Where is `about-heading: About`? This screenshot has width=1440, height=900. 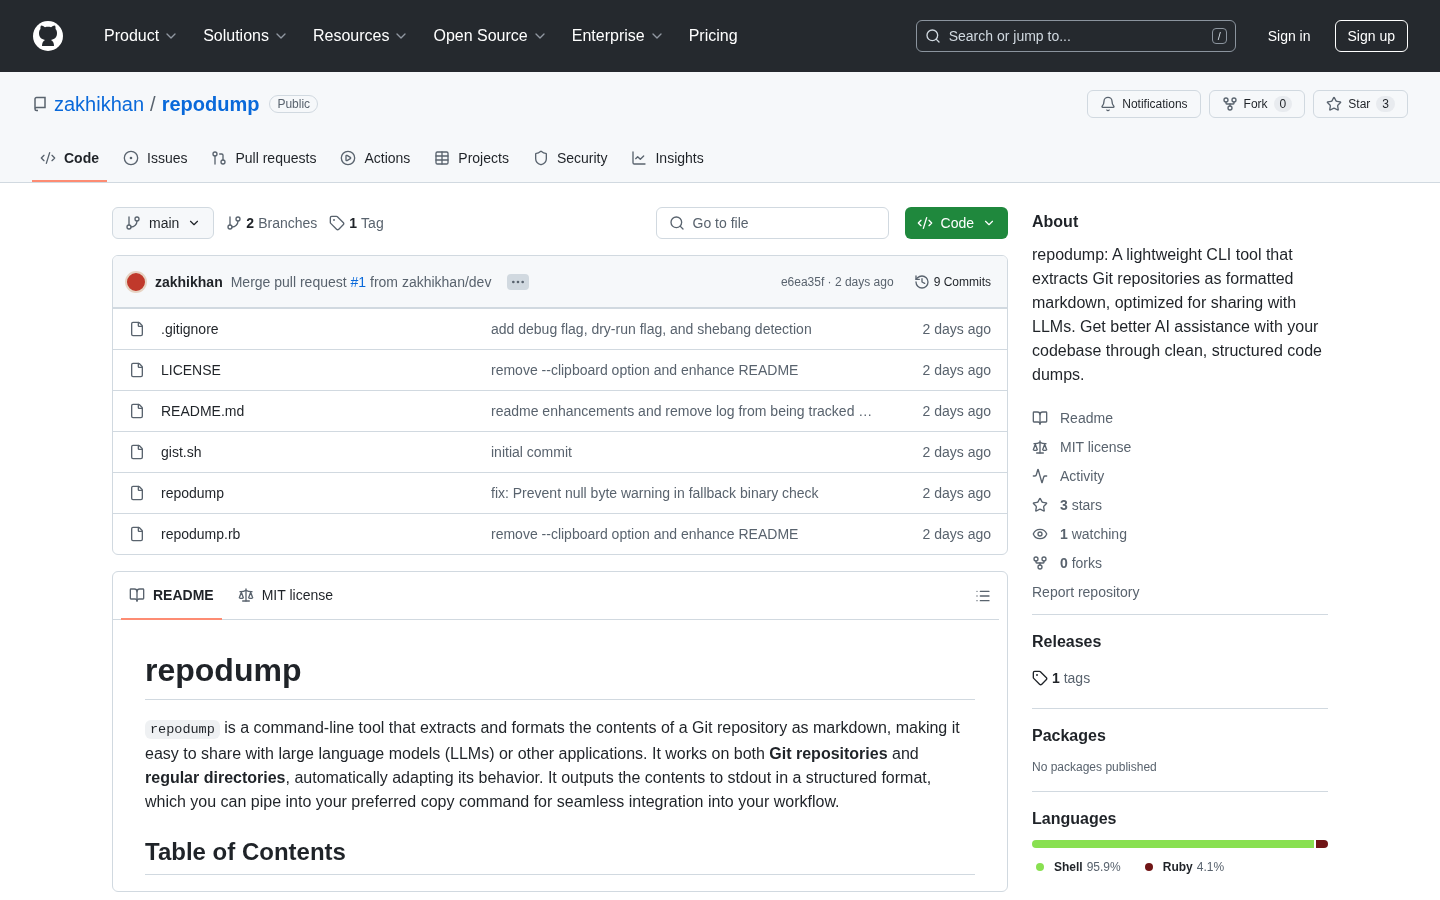
about-heading: About is located at coordinates (1056, 222).